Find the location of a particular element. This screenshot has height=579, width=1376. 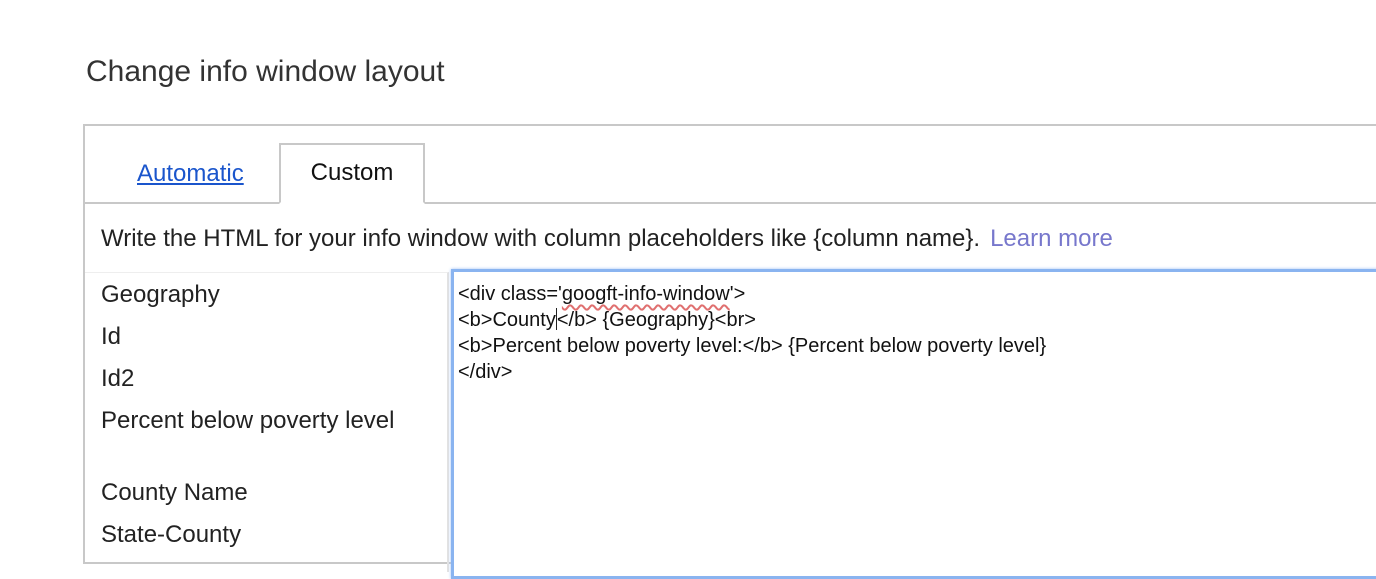

learn-more-link: Learn more is located at coordinates (1051, 238).